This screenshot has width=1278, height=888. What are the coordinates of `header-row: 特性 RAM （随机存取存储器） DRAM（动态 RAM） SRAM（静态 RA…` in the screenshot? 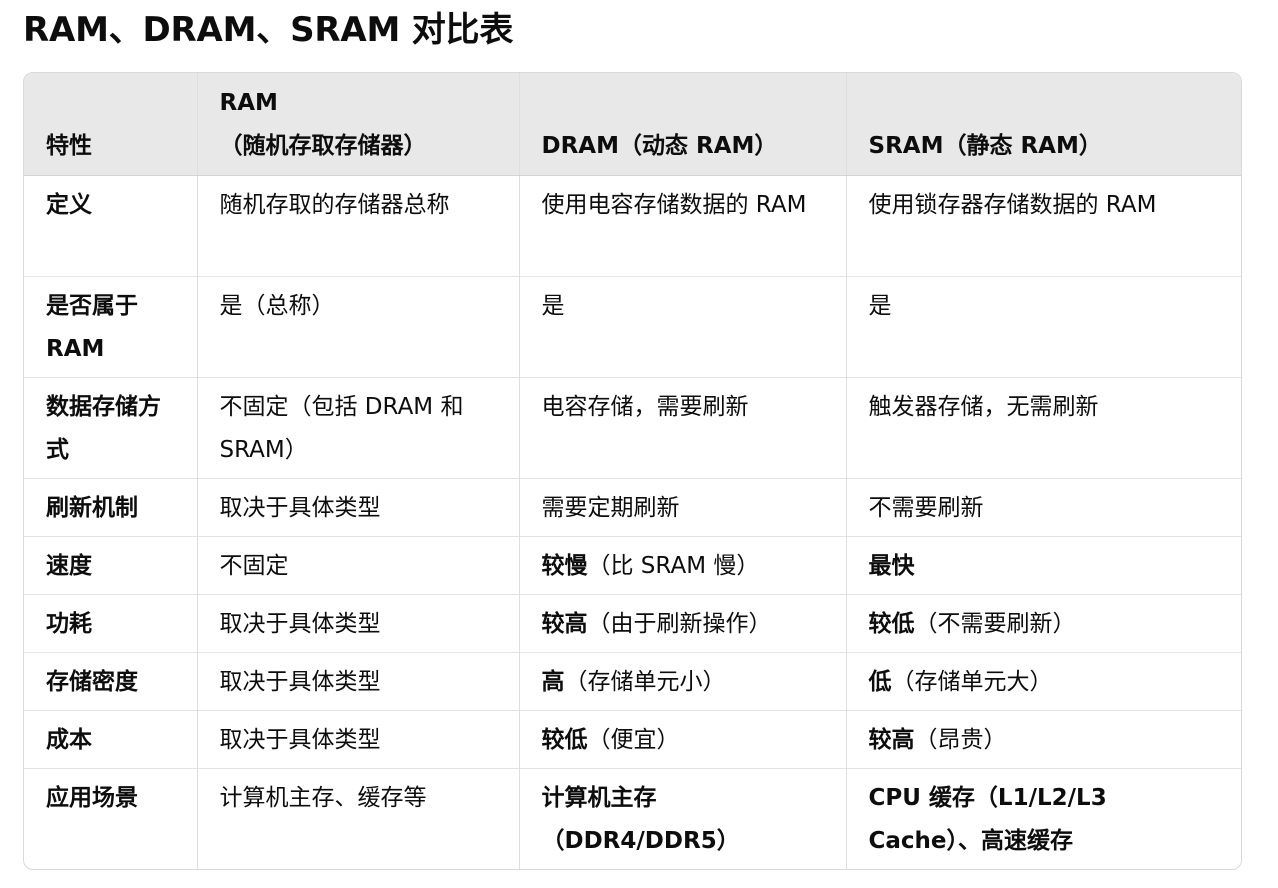 It's located at (632, 124).